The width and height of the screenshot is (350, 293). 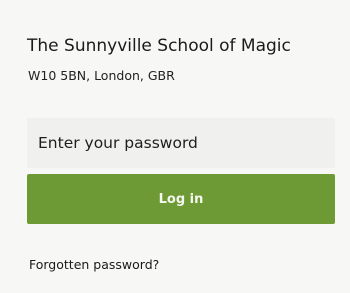 I want to click on school-name: The Sunnyville School of Magic, so click(x=159, y=46).